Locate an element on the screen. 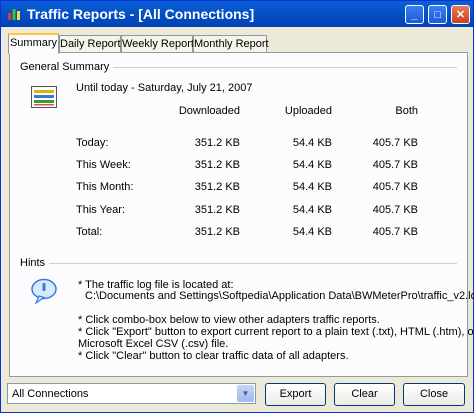 The image size is (474, 413). row-label: Total: is located at coordinates (89, 232).